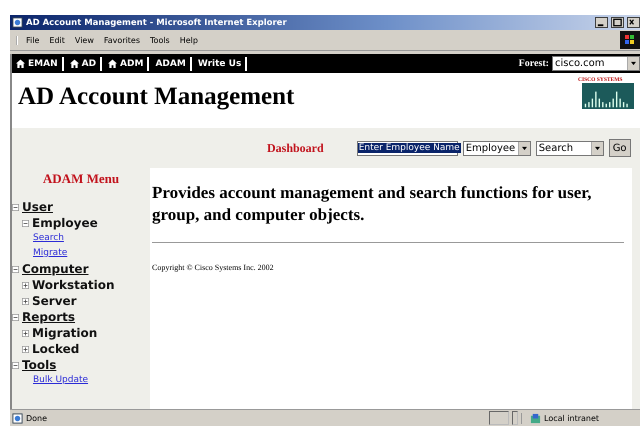  Describe the element at coordinates (213, 267) in the screenshot. I see `copyright-text: Copyright © Cisco Systems Inc. 2002` at that location.